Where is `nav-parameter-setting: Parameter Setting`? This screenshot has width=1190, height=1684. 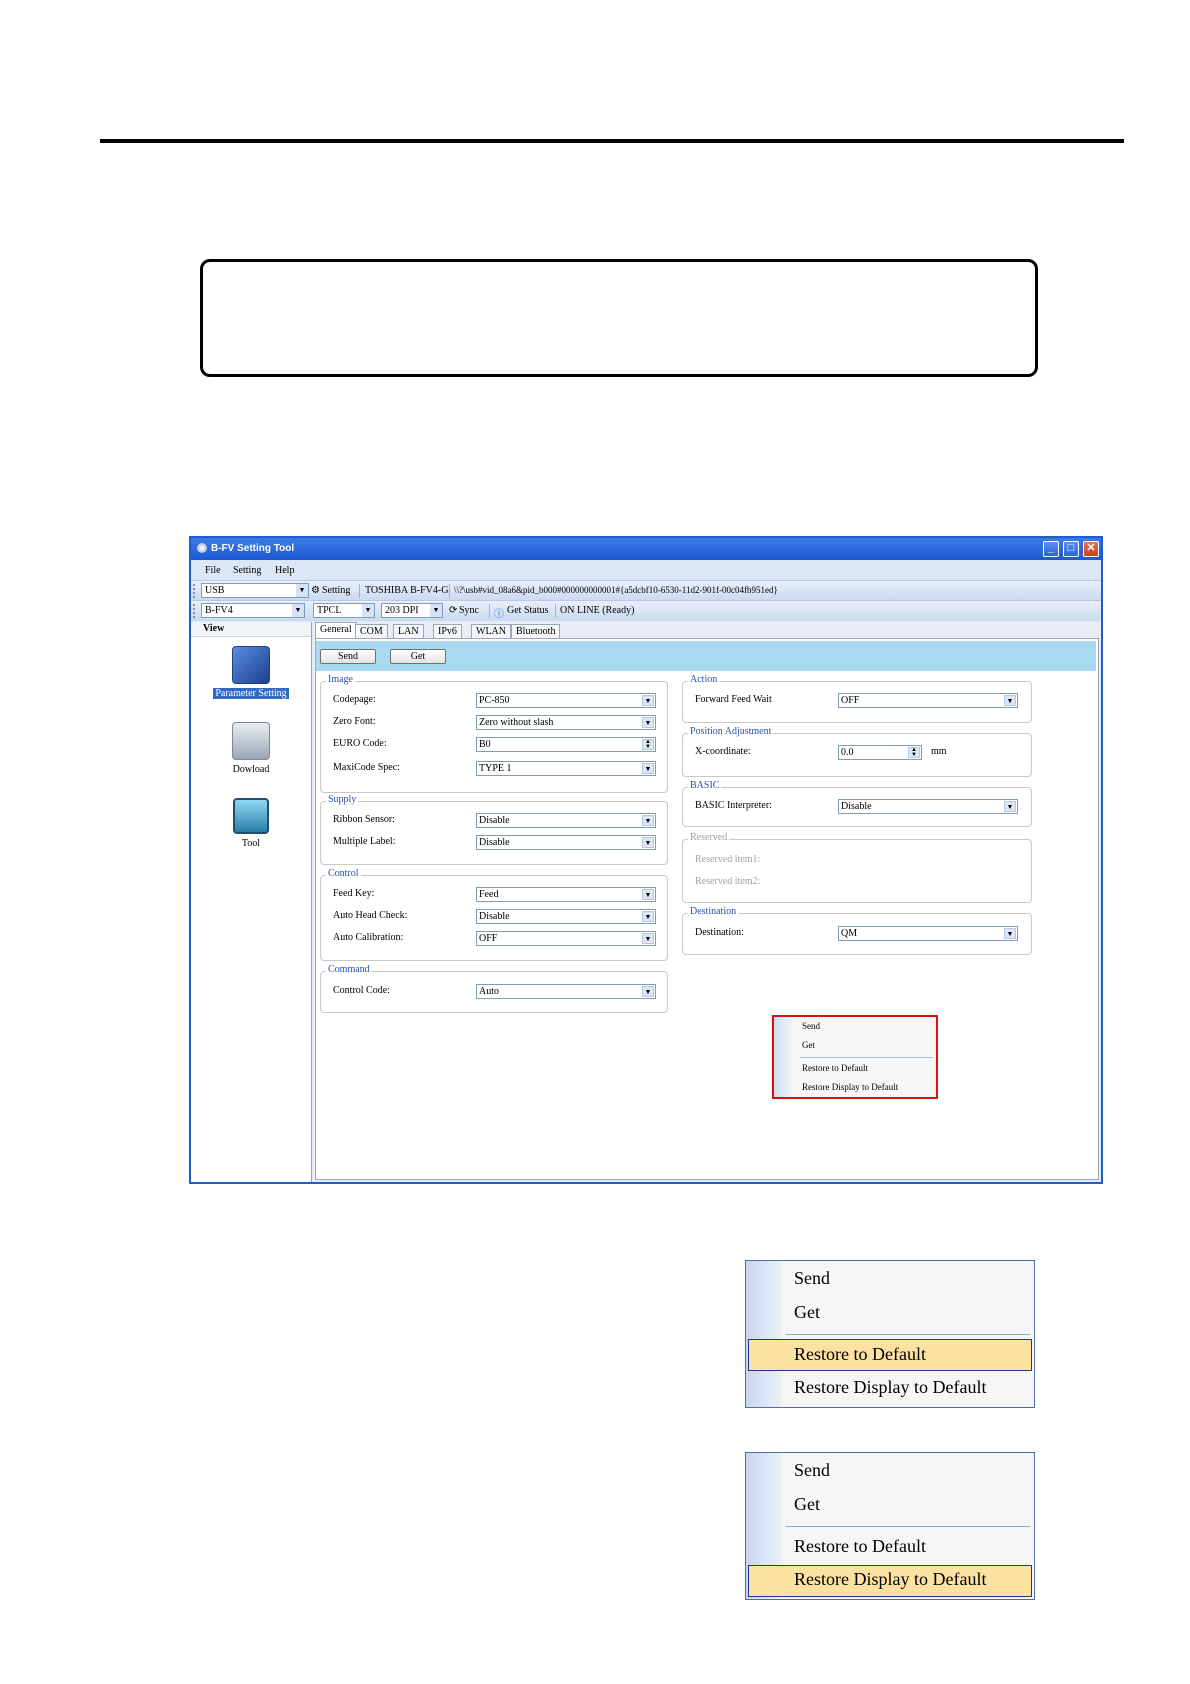 nav-parameter-setting: Parameter Setting is located at coordinates (251, 672).